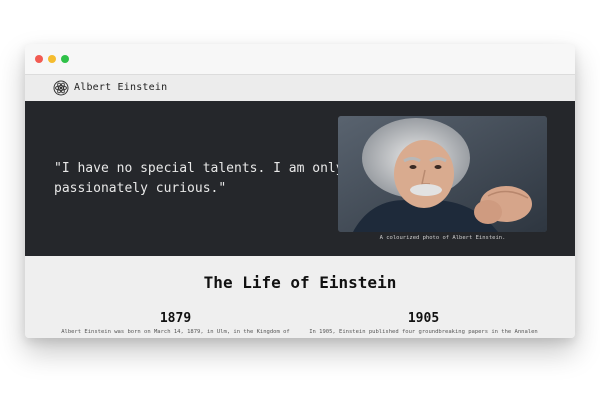 The image size is (600, 400). Describe the element at coordinates (61, 88) in the screenshot. I see `atom-icon` at that location.